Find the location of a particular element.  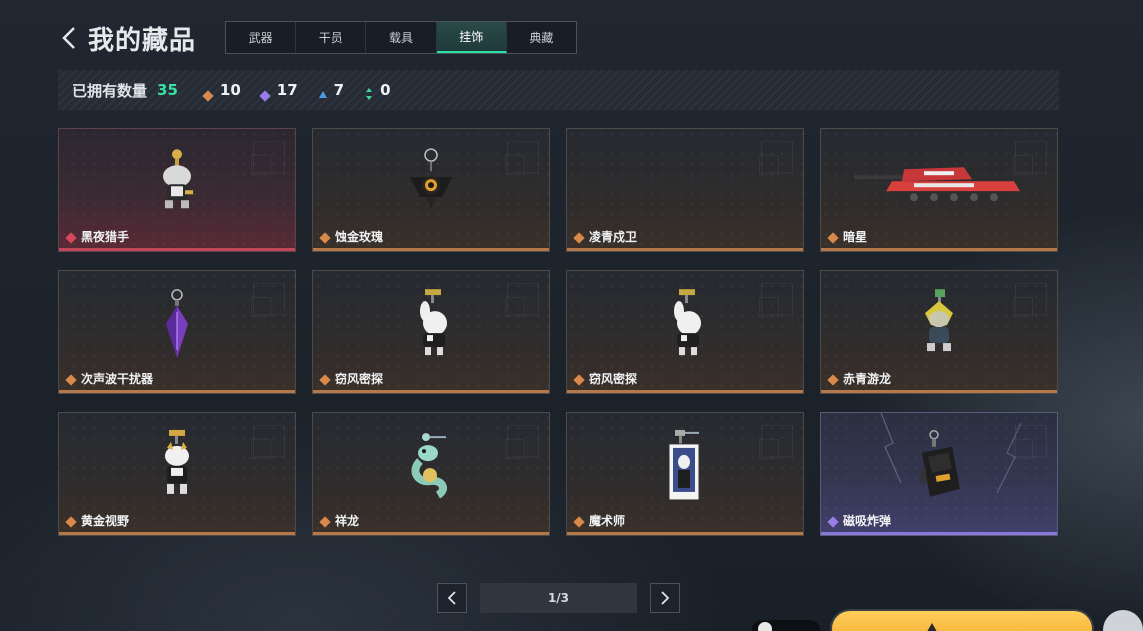

tab-vehicles: 载具 is located at coordinates (401, 37).